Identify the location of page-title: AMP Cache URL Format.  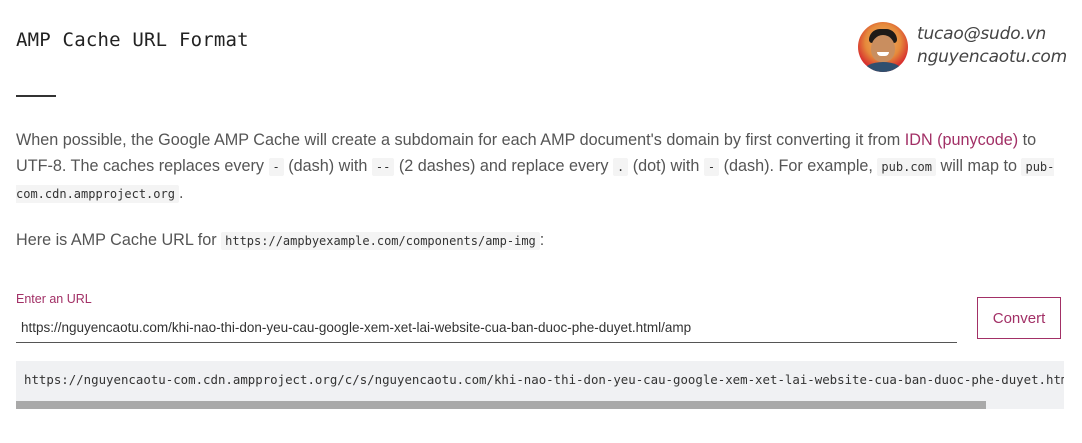
(132, 40).